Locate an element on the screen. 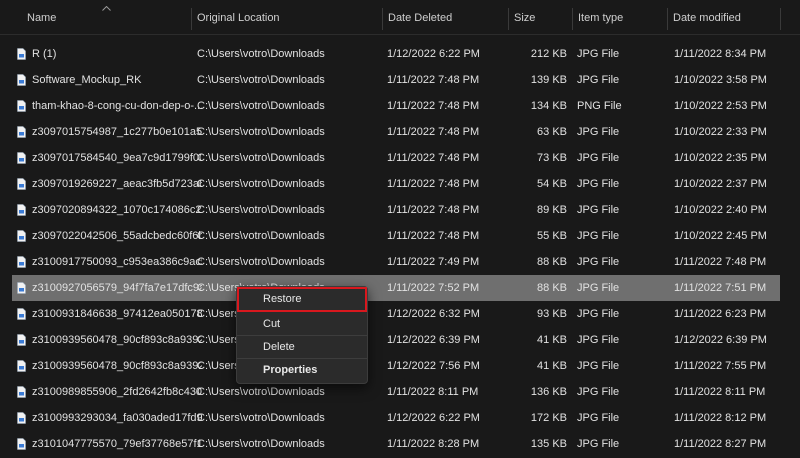 The height and width of the screenshot is (458, 800). date-modified: 1/11/2022 8:27 PM is located at coordinates (720, 444).